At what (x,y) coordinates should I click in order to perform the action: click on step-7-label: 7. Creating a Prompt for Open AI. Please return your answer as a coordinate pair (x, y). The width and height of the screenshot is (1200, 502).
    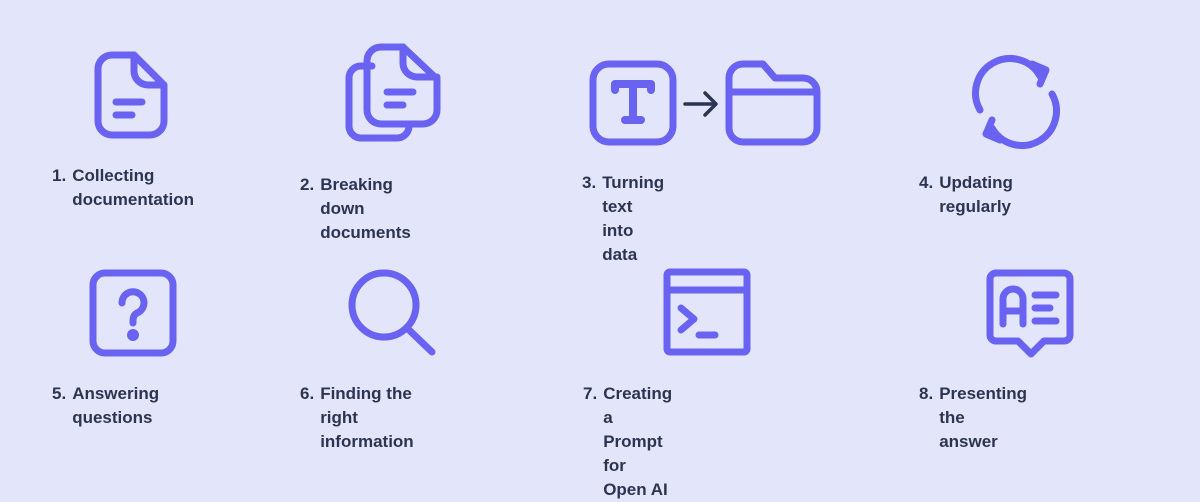
    Looking at the image, I should click on (627, 442).